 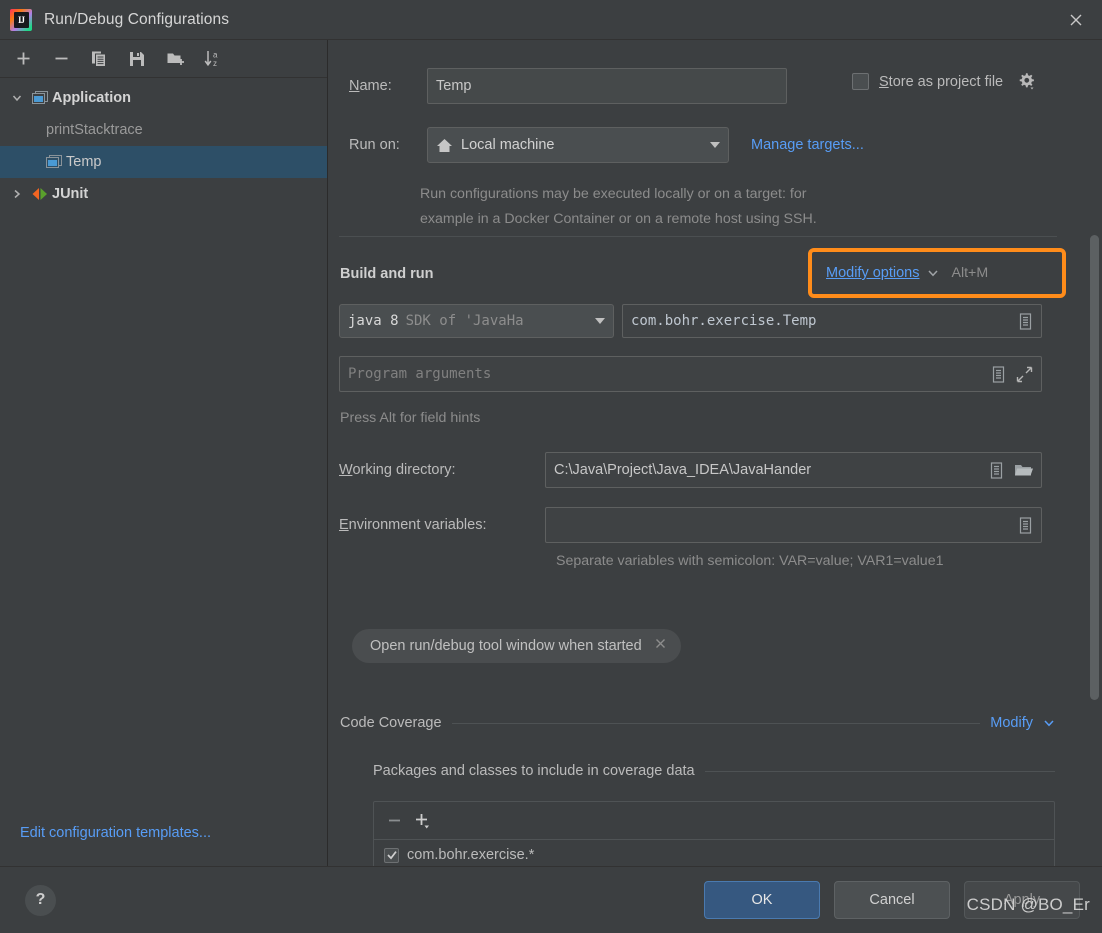 I want to click on tree-item-printstacktrace: printStacktrace, so click(x=163, y=130).